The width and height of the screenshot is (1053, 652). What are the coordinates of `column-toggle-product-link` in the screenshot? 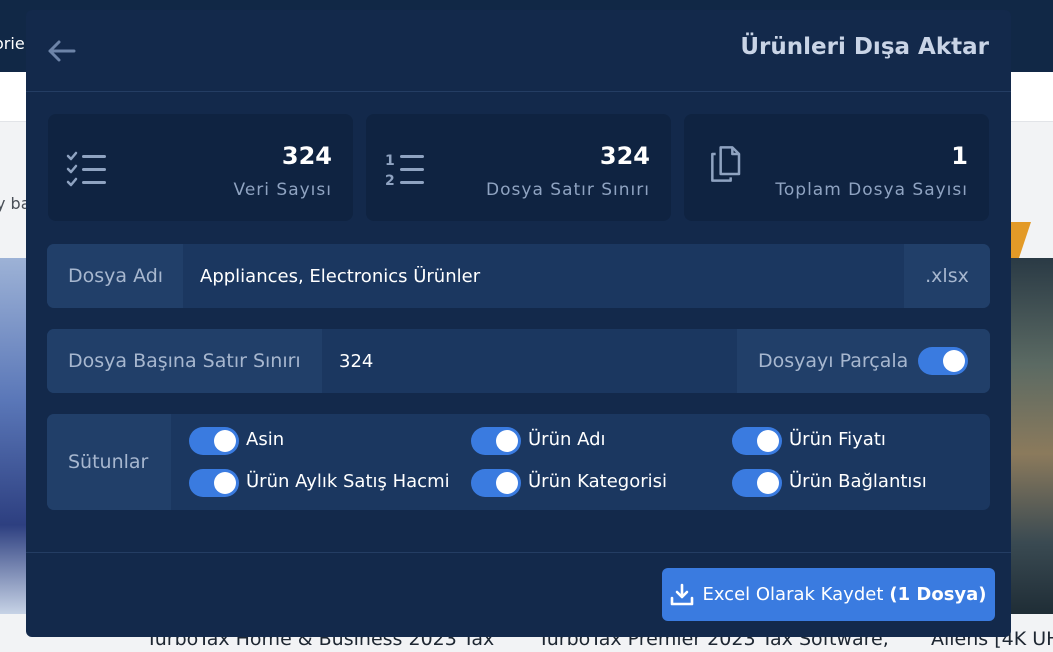 It's located at (757, 483).